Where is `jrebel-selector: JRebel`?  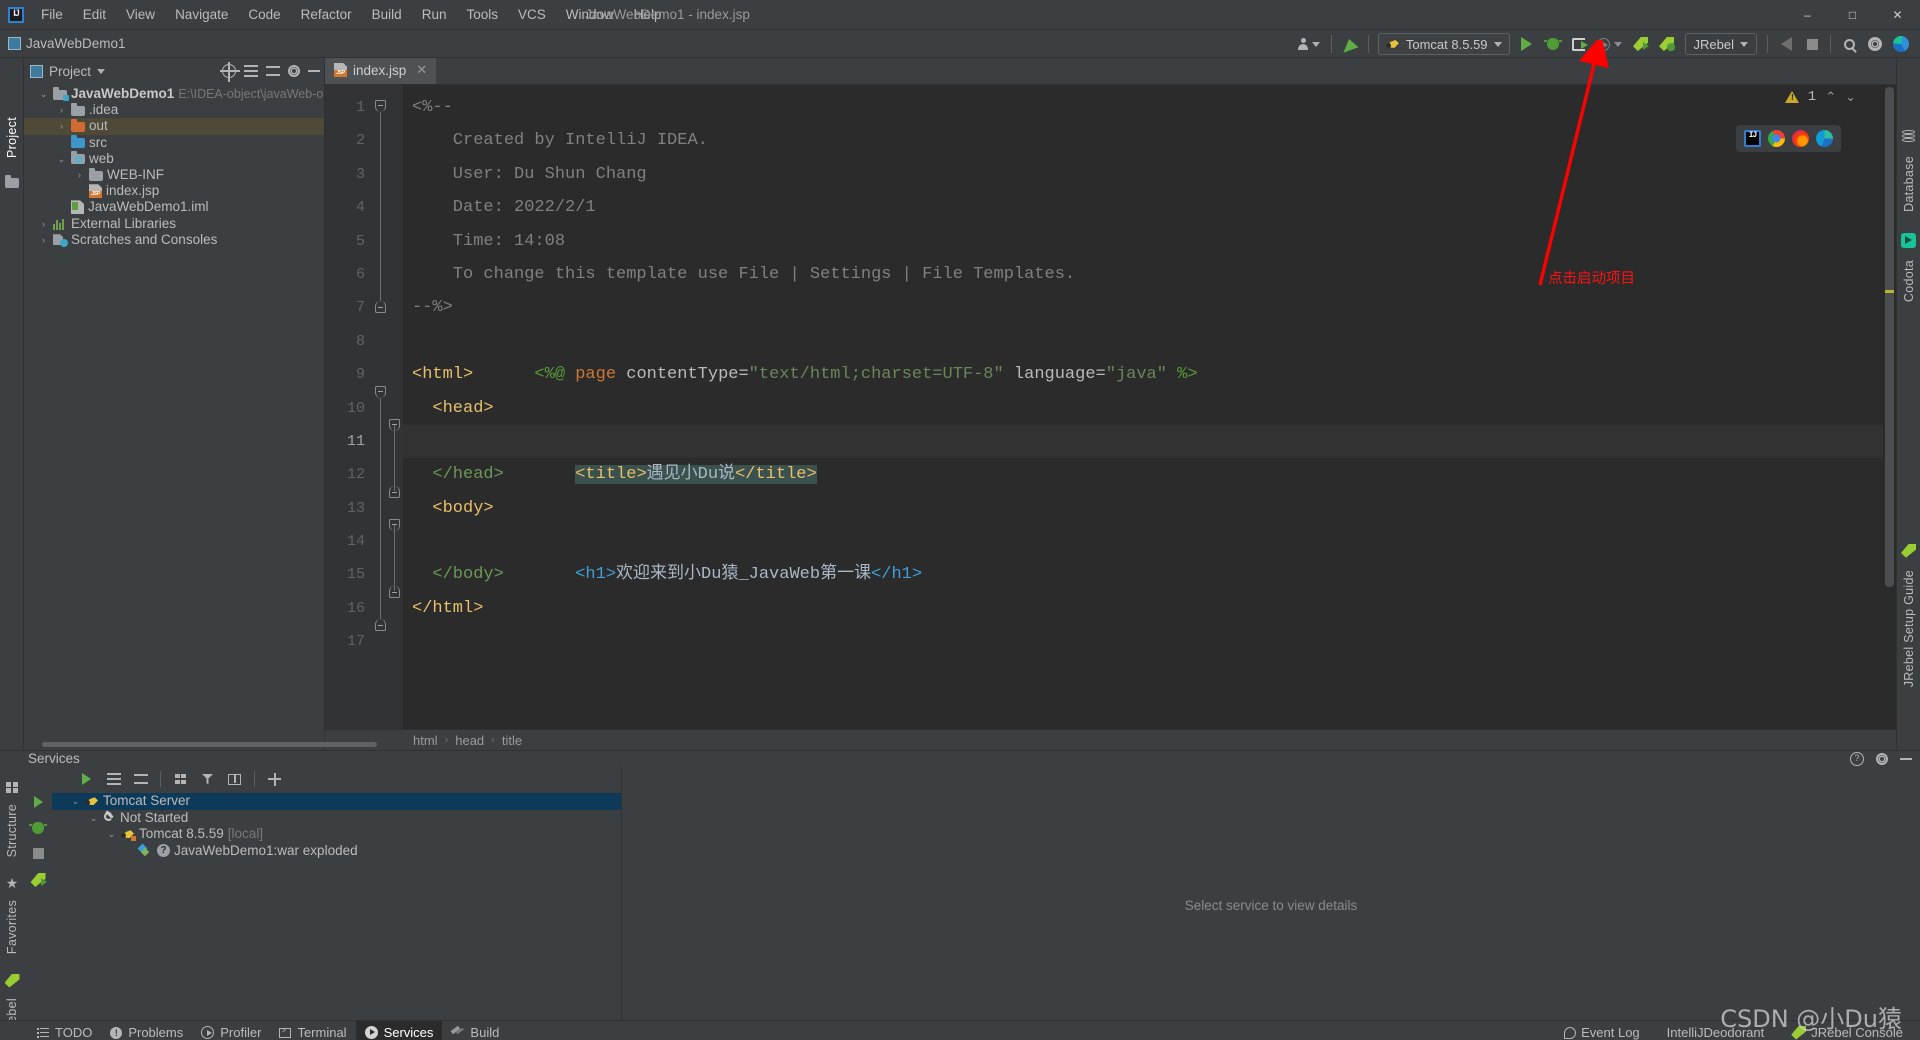
jrebel-selector: JRebel is located at coordinates (1720, 44).